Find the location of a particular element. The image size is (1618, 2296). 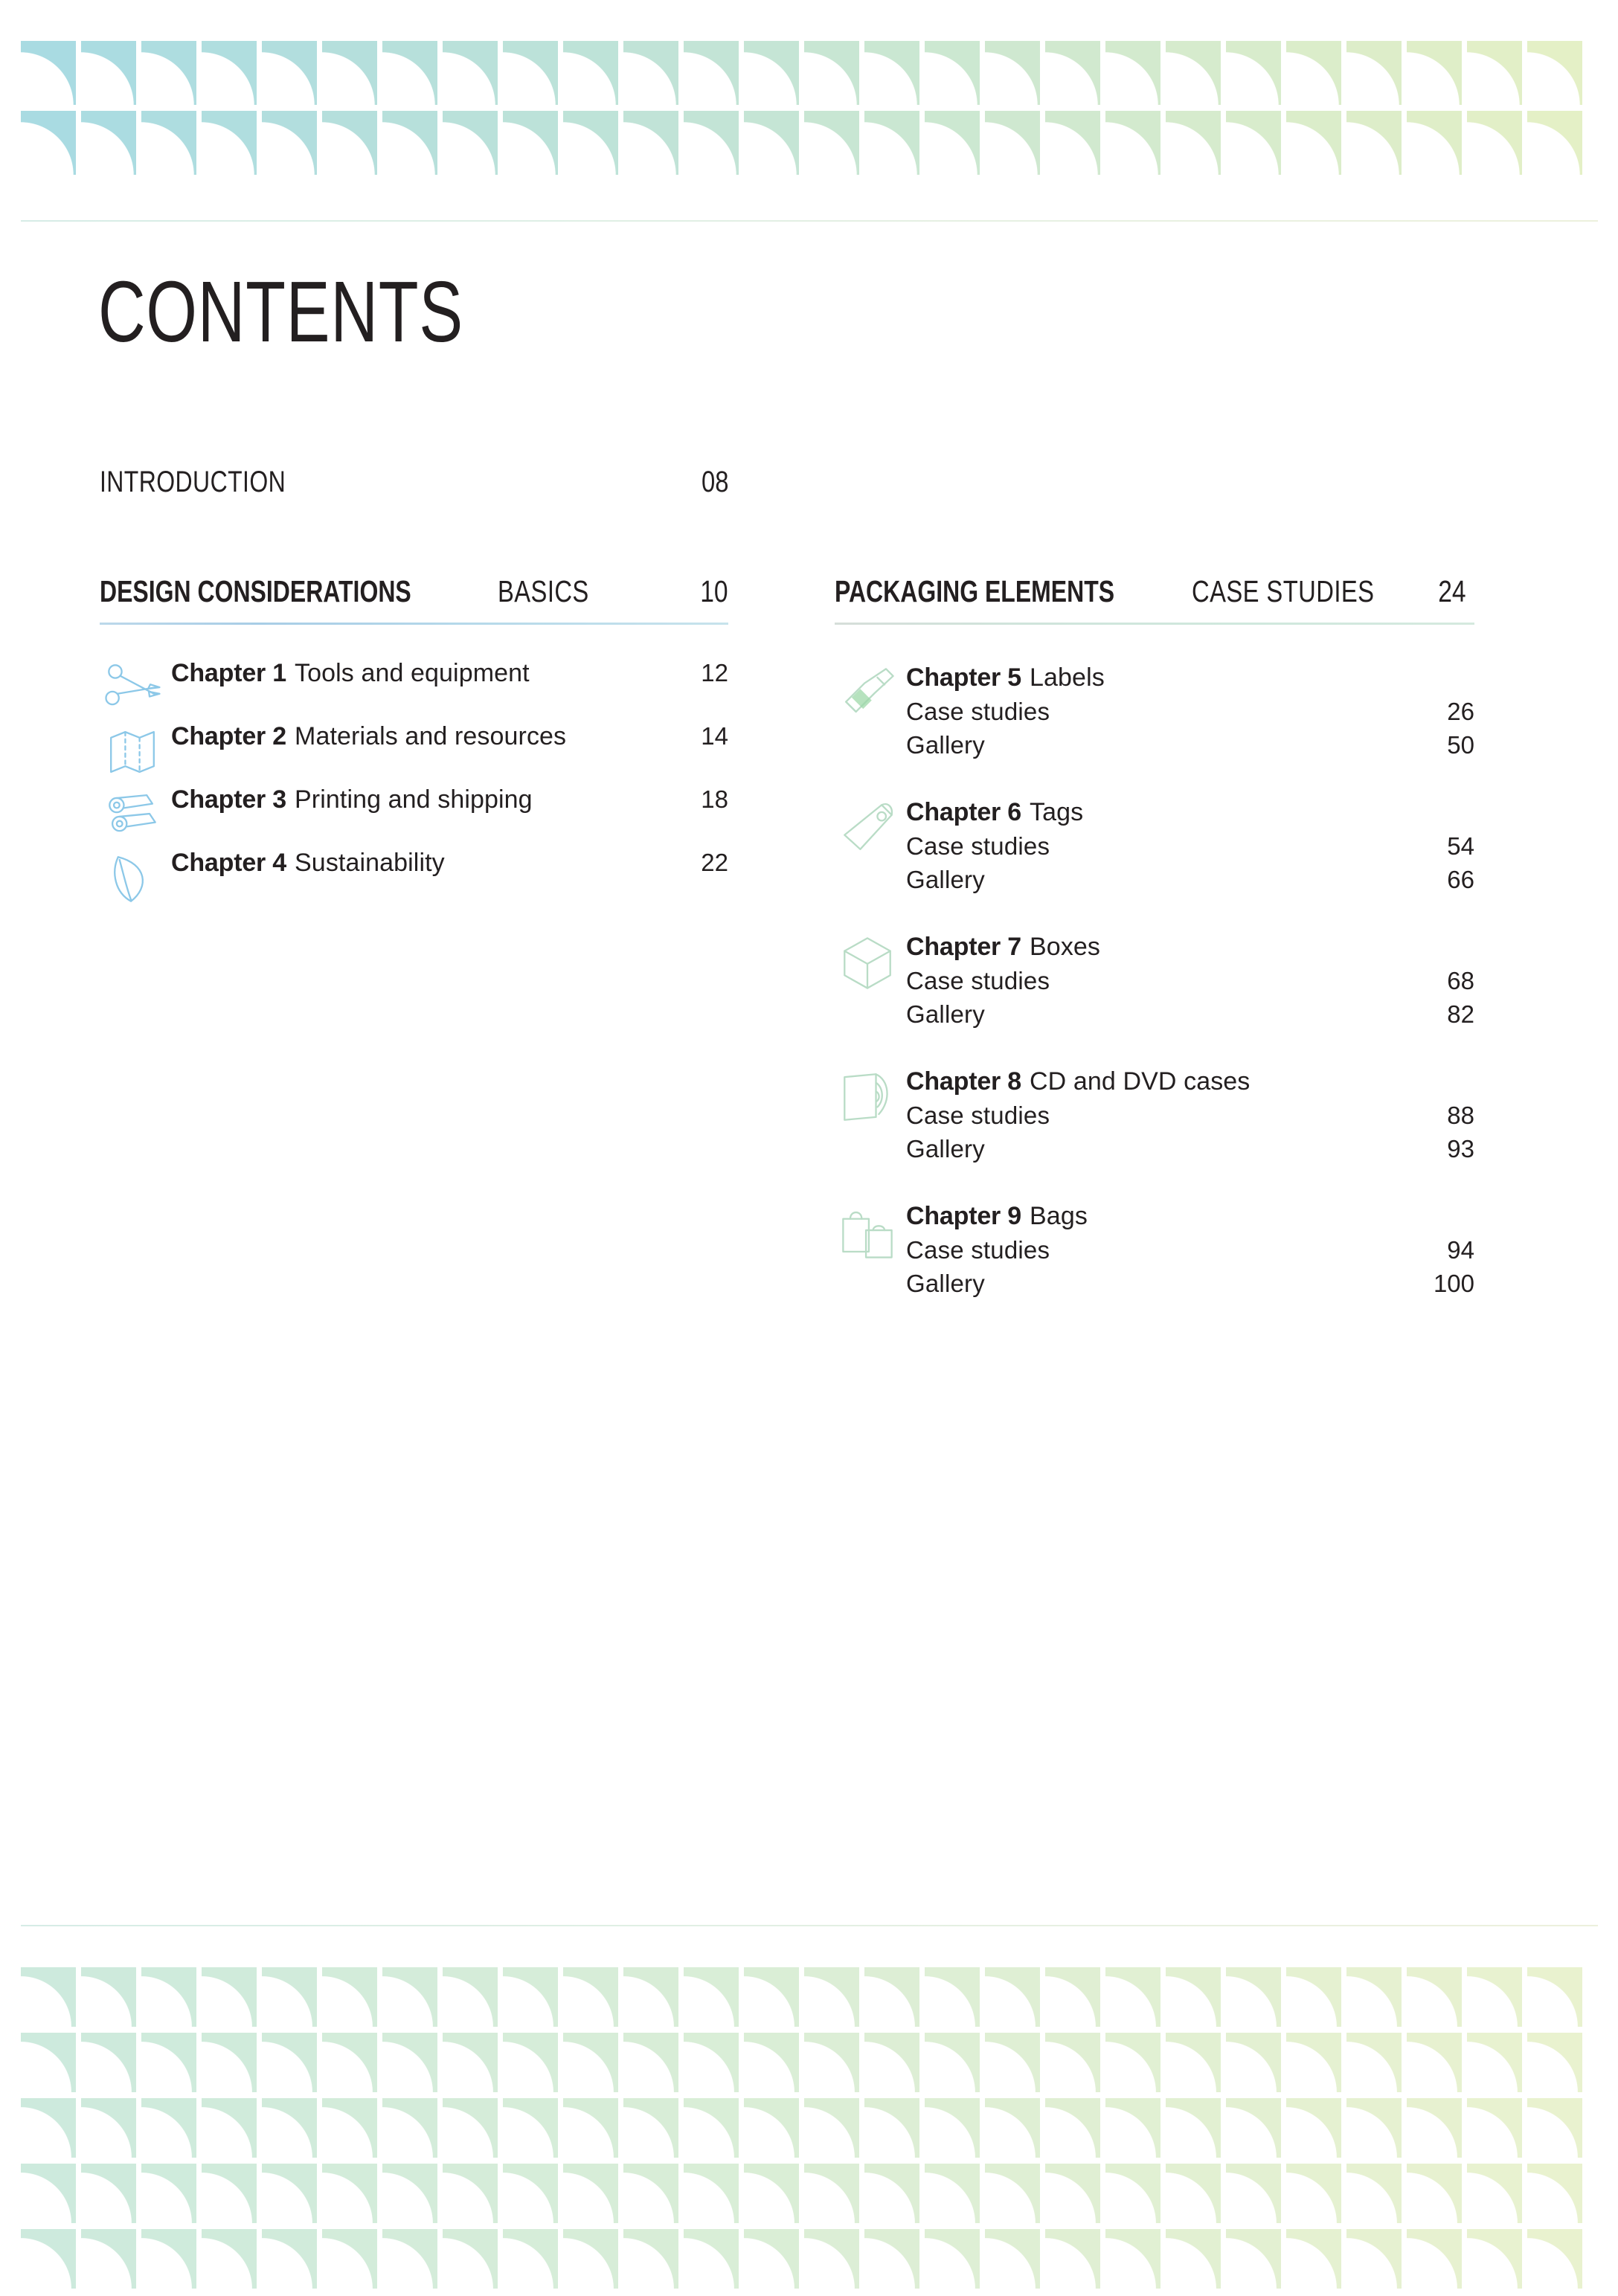

subentry-gallery: Gallery 50 is located at coordinates (1190, 745).